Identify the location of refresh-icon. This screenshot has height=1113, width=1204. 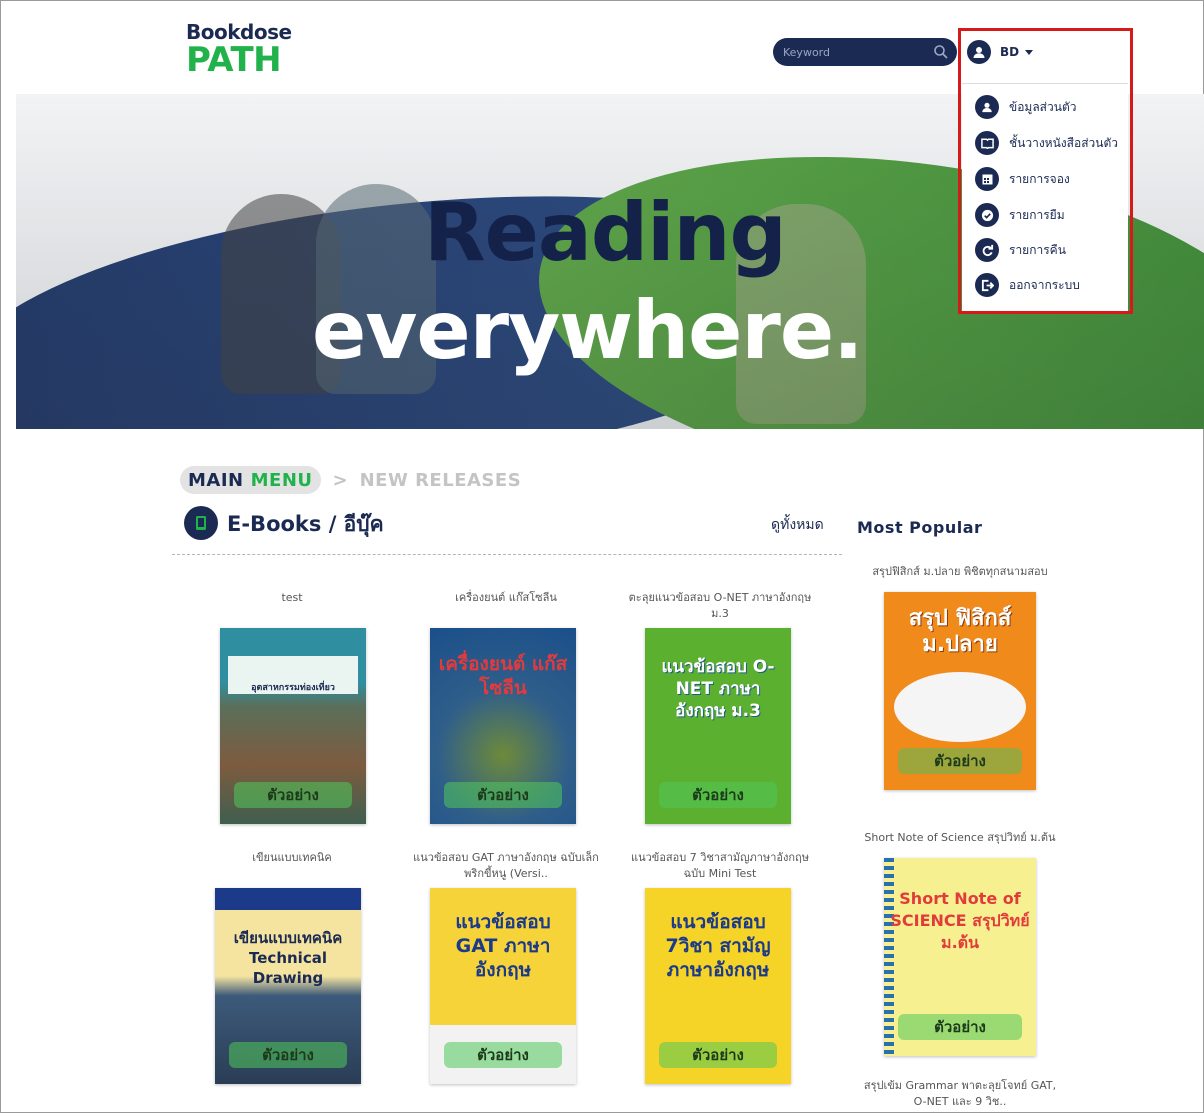
(987, 250).